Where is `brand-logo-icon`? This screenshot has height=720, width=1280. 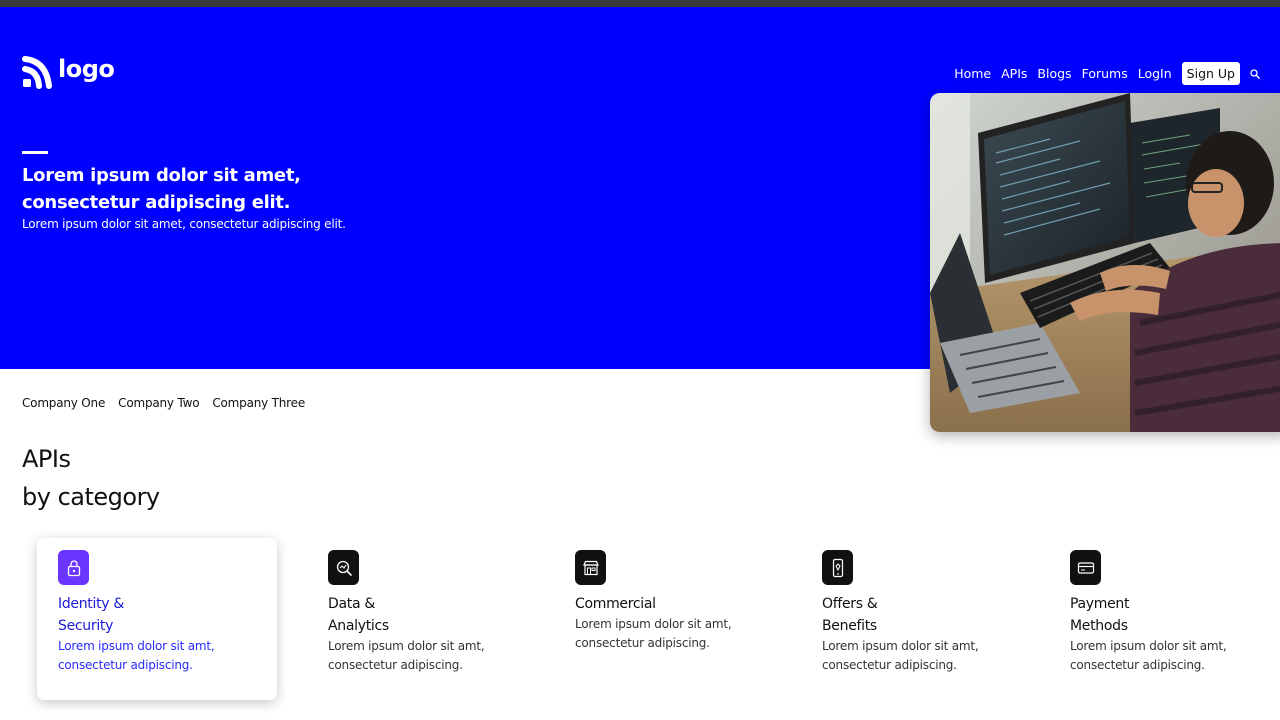 brand-logo-icon is located at coordinates (37, 72).